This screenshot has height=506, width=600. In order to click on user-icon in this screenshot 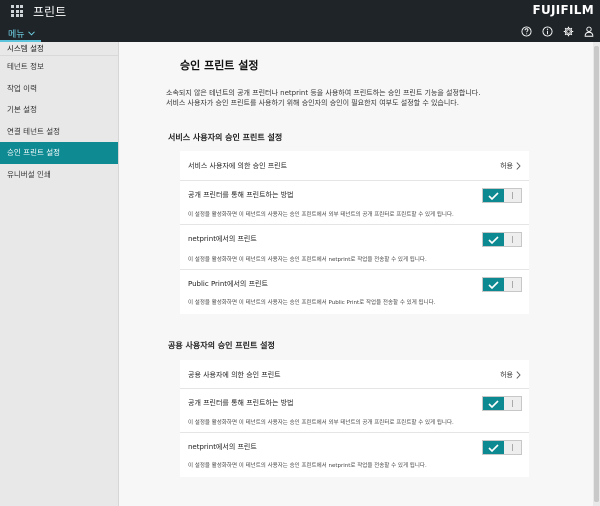, I will do `click(589, 31)`.